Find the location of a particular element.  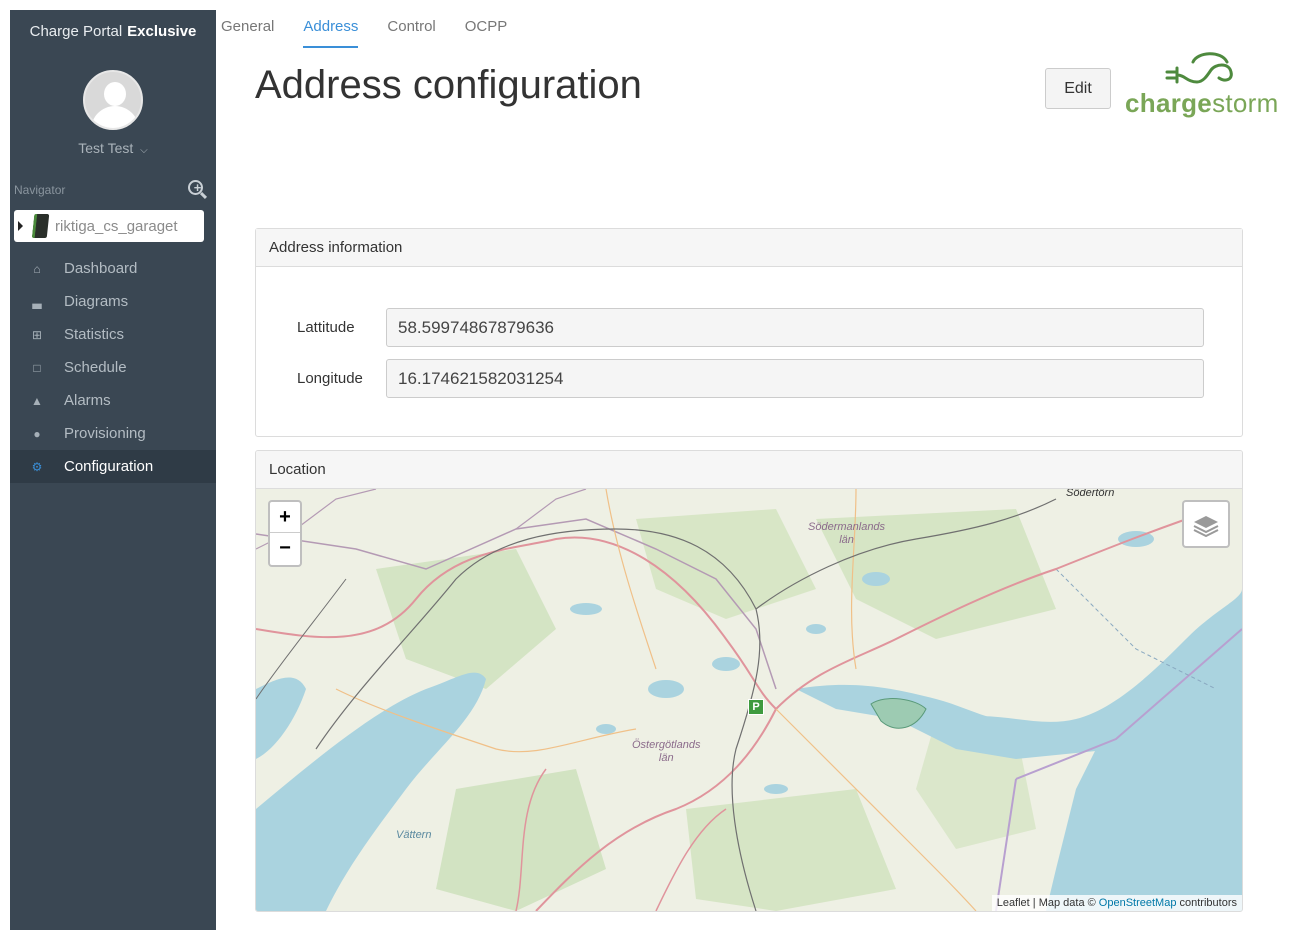

sidebar-item-configuration: ⚙ Configuration is located at coordinates (113, 466).